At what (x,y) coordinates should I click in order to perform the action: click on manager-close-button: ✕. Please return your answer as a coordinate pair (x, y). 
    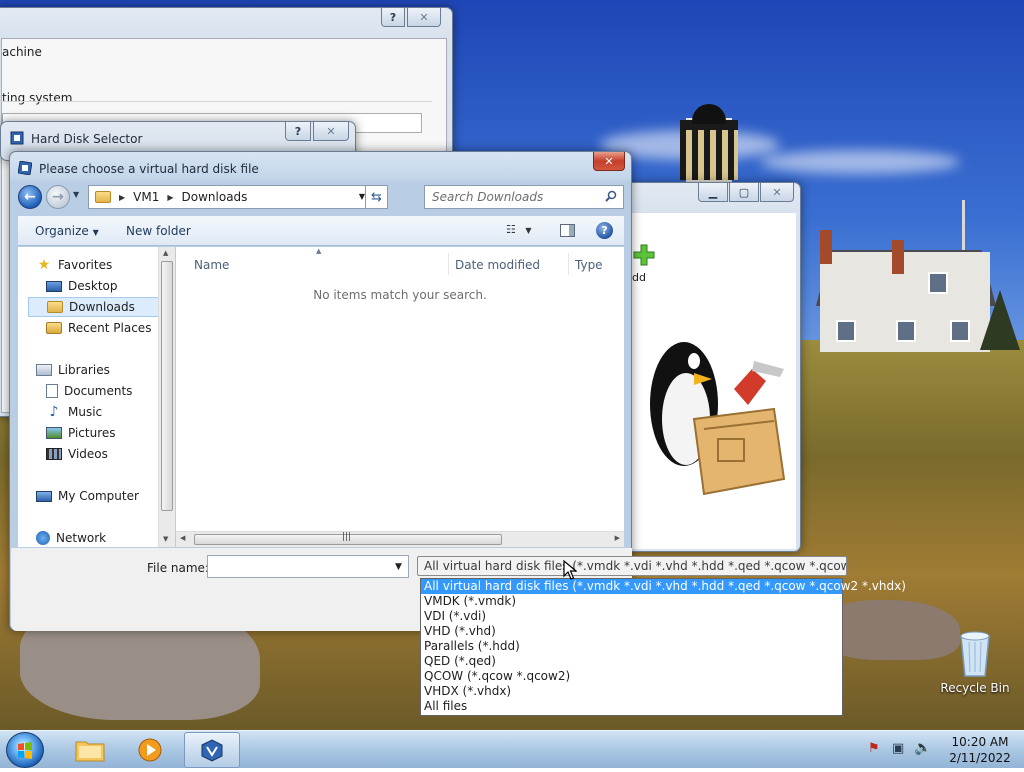
    Looking at the image, I should click on (777, 192).